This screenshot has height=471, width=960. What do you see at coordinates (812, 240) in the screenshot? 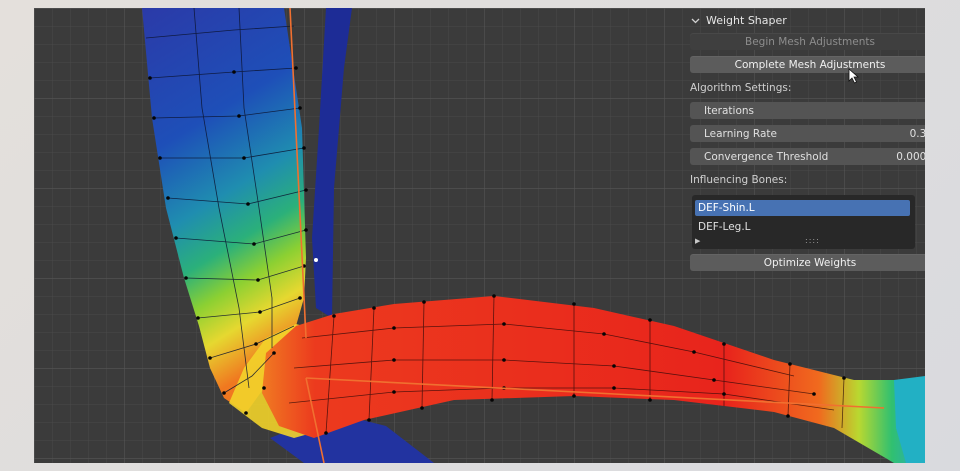
I see `drag-grip-icon: ::::` at bounding box center [812, 240].